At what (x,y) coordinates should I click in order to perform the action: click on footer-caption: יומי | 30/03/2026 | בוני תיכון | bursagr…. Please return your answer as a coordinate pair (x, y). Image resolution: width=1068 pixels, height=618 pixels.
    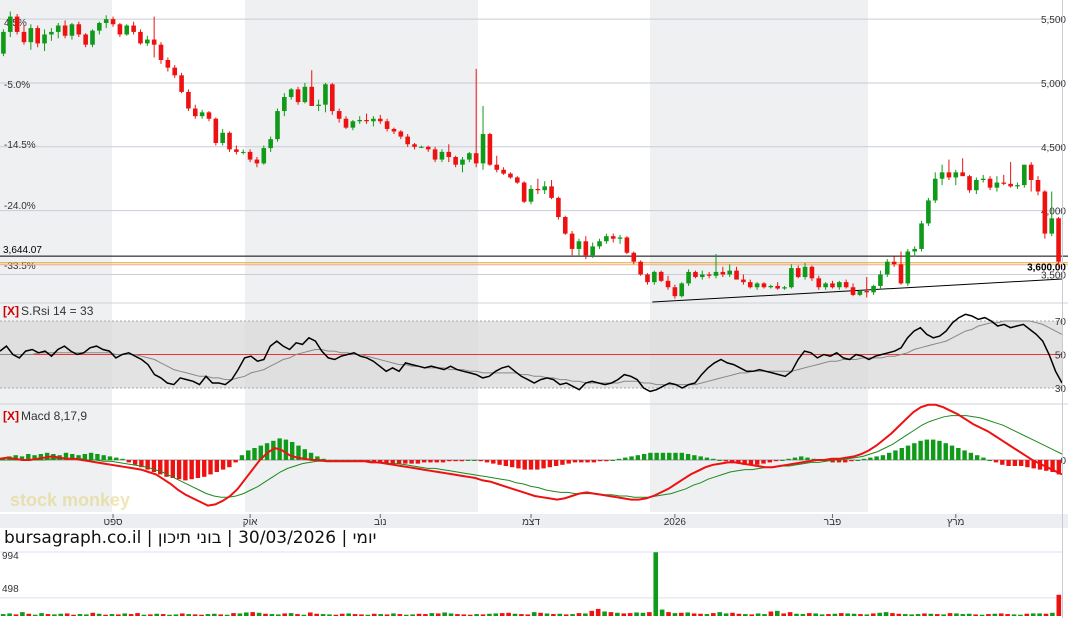
    Looking at the image, I should click on (190, 538).